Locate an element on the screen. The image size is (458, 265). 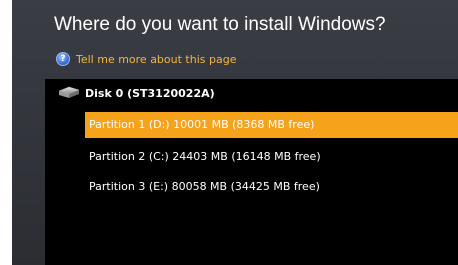
partition-row-1: Partition 1 (D:) 10001 MB (8368 MB free) is located at coordinates (271, 125).